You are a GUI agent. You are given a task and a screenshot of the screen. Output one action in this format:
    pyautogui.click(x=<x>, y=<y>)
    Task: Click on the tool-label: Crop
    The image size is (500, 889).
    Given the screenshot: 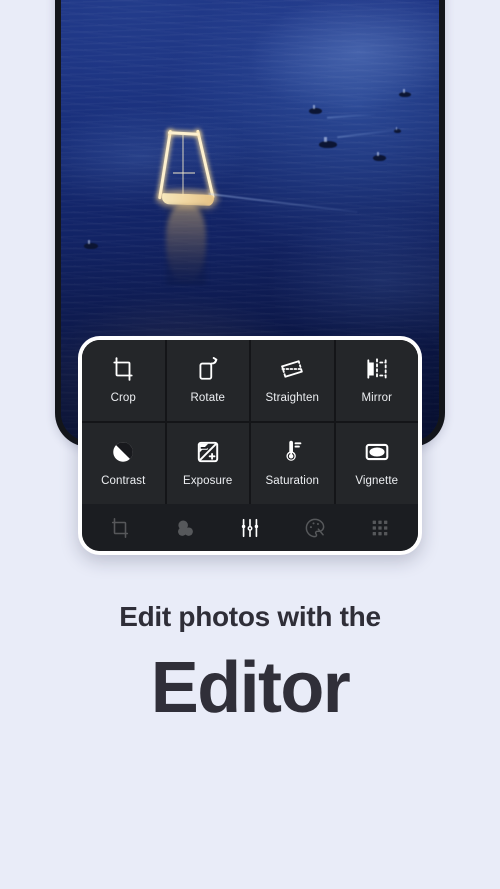 What is the action you would take?
    pyautogui.click(x=123, y=398)
    